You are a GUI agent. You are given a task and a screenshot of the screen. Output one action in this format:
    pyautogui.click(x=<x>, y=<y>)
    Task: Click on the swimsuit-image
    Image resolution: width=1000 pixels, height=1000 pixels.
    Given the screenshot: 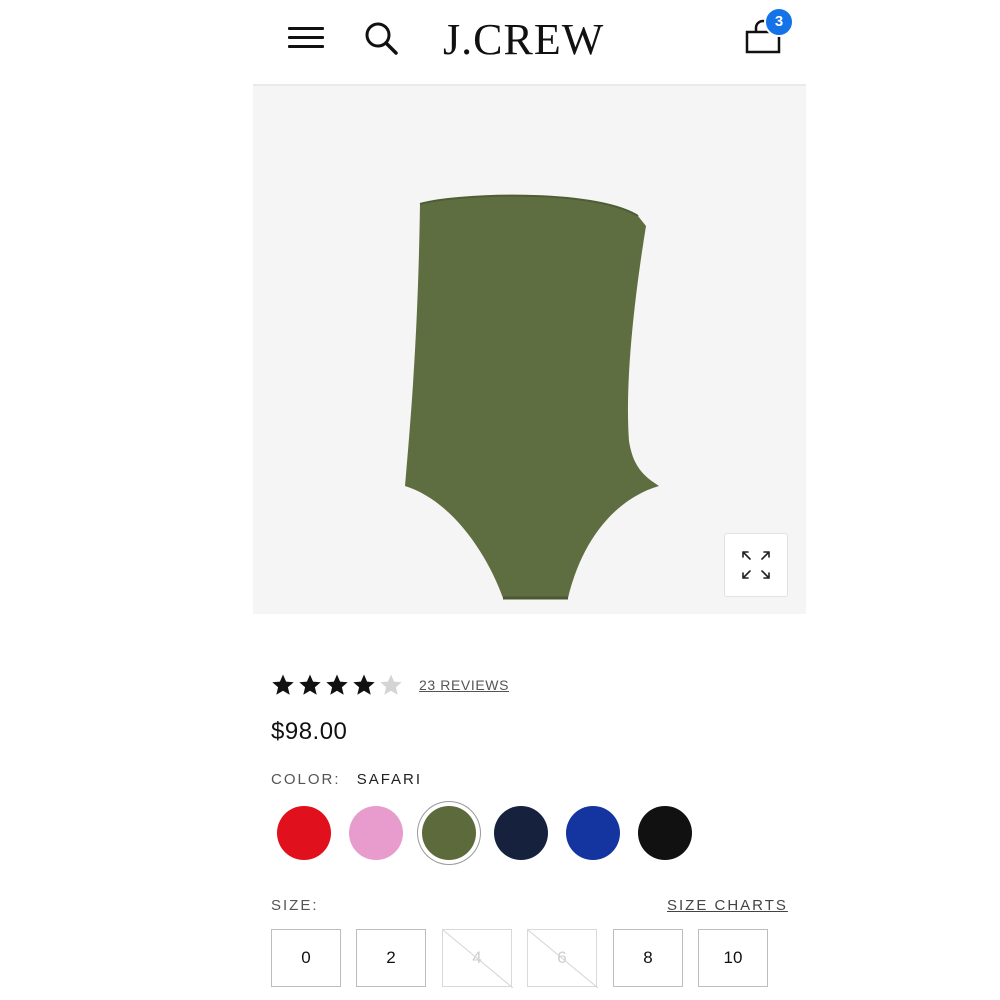 What is the action you would take?
    pyautogui.click(x=532, y=397)
    